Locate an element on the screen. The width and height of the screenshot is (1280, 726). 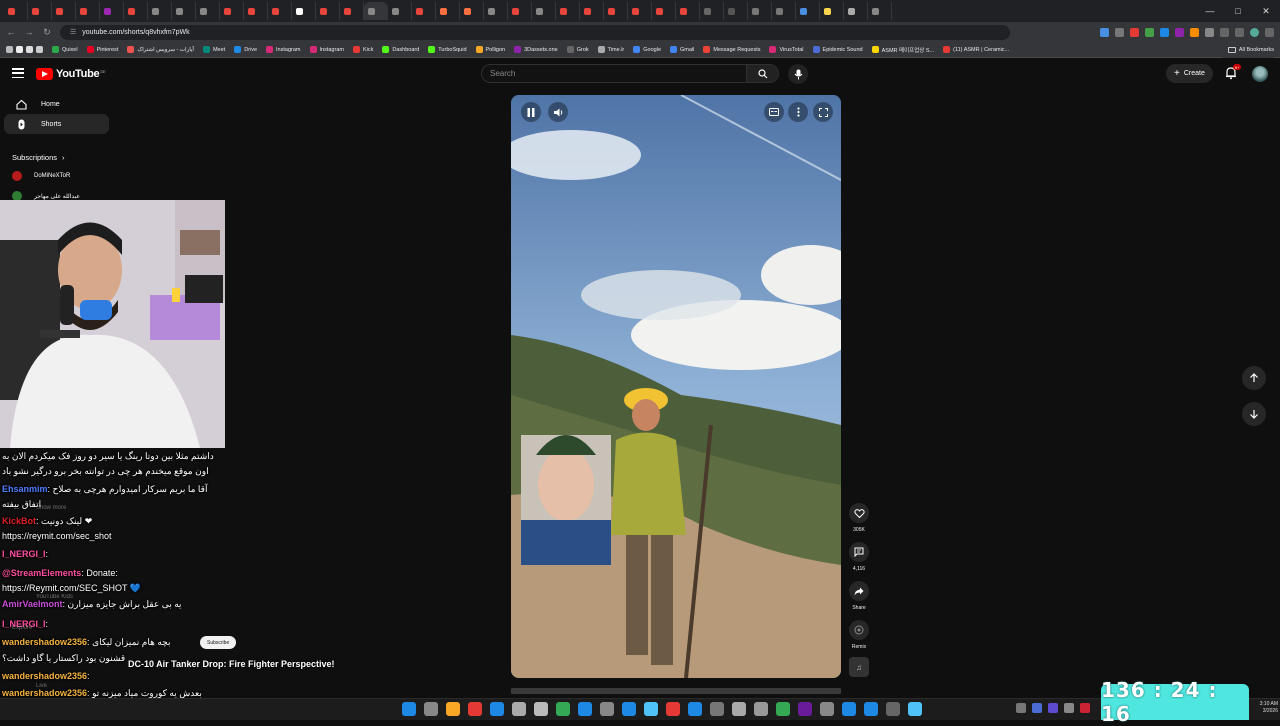
subscription-channel: DoMiNeXToR is located at coordinates (41, 176).